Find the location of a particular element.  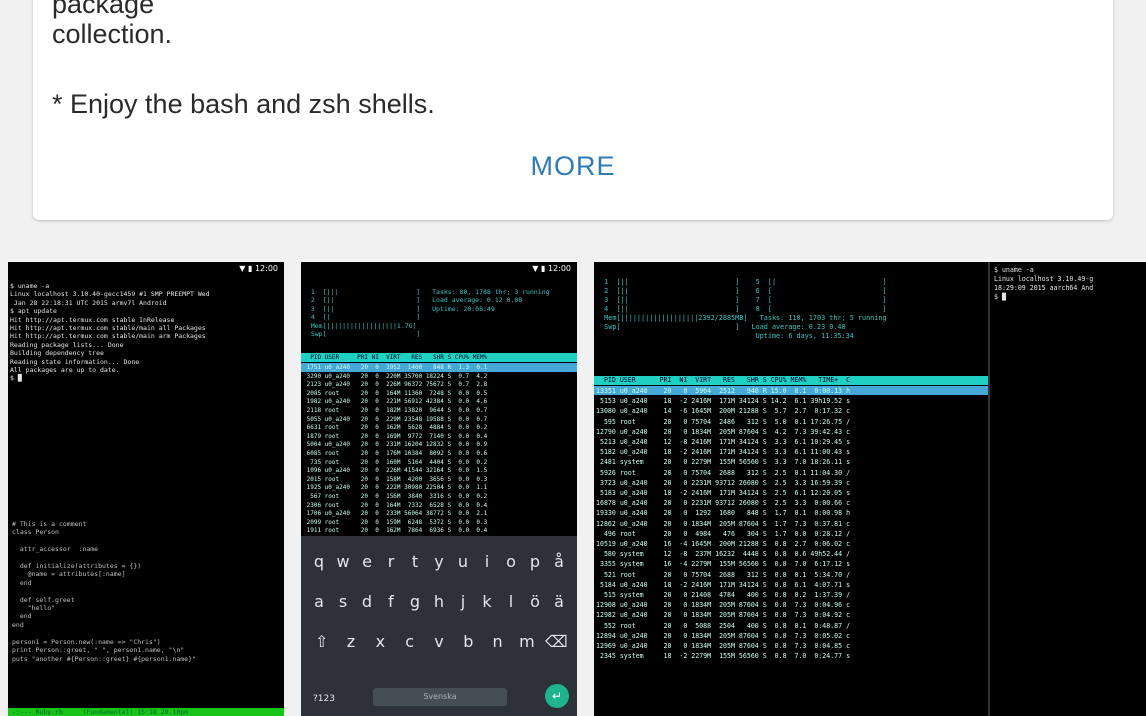

htop-meter-line: Swp[ ] Load average: 0.23 0.48 is located at coordinates (721, 327).